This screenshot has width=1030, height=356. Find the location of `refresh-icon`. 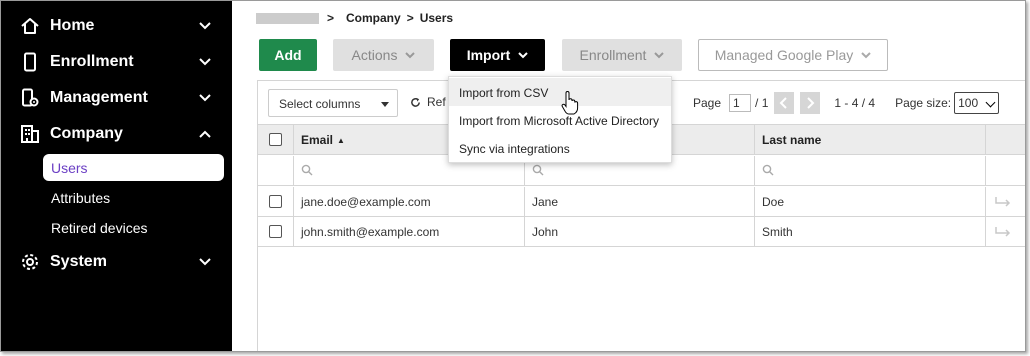

refresh-icon is located at coordinates (415, 102).